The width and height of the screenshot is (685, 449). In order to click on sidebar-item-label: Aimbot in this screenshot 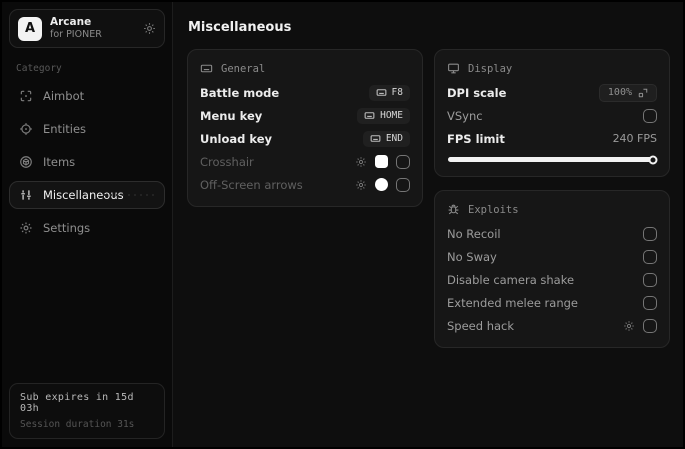, I will do `click(64, 96)`.